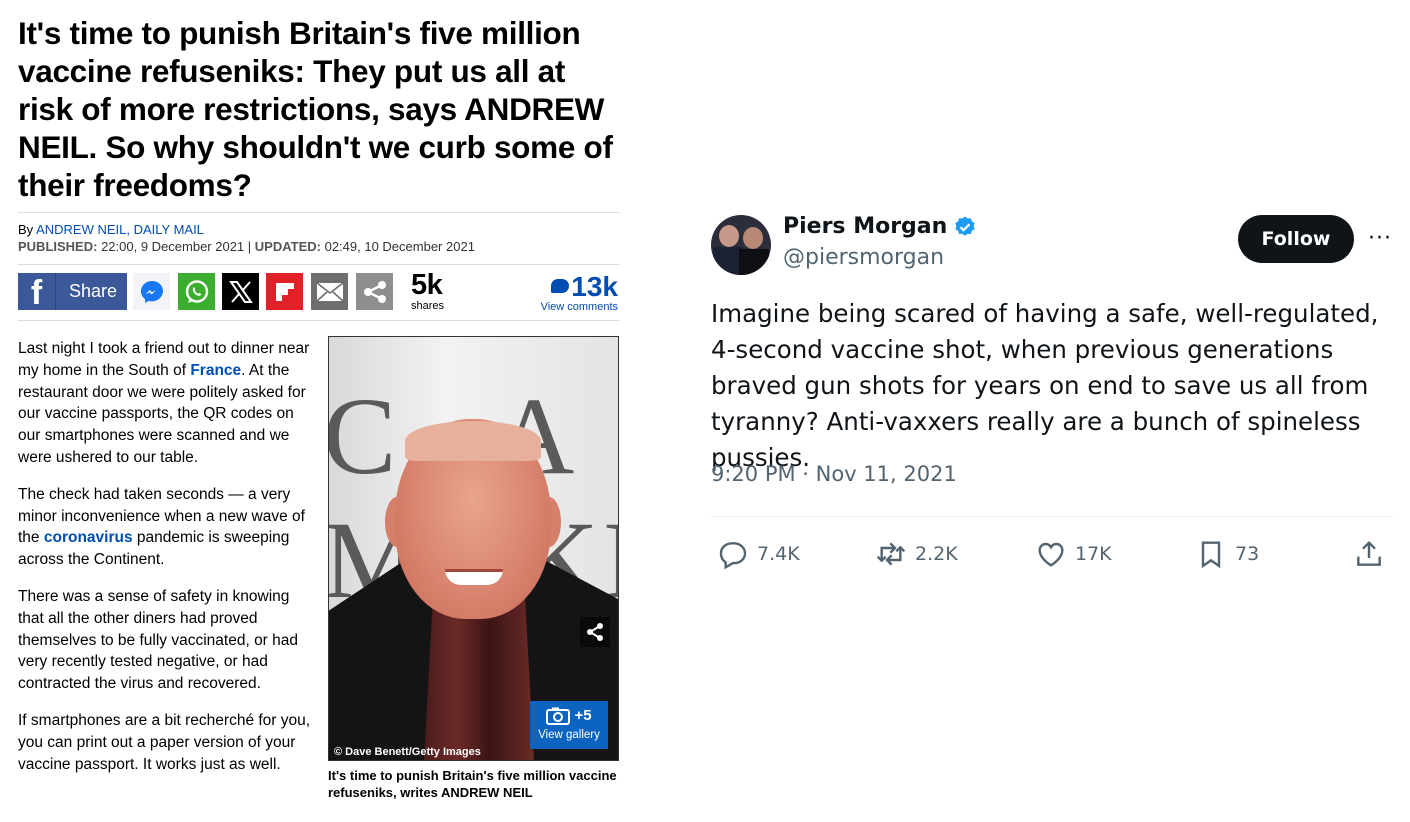  I want to click on avatar, so click(741, 245).